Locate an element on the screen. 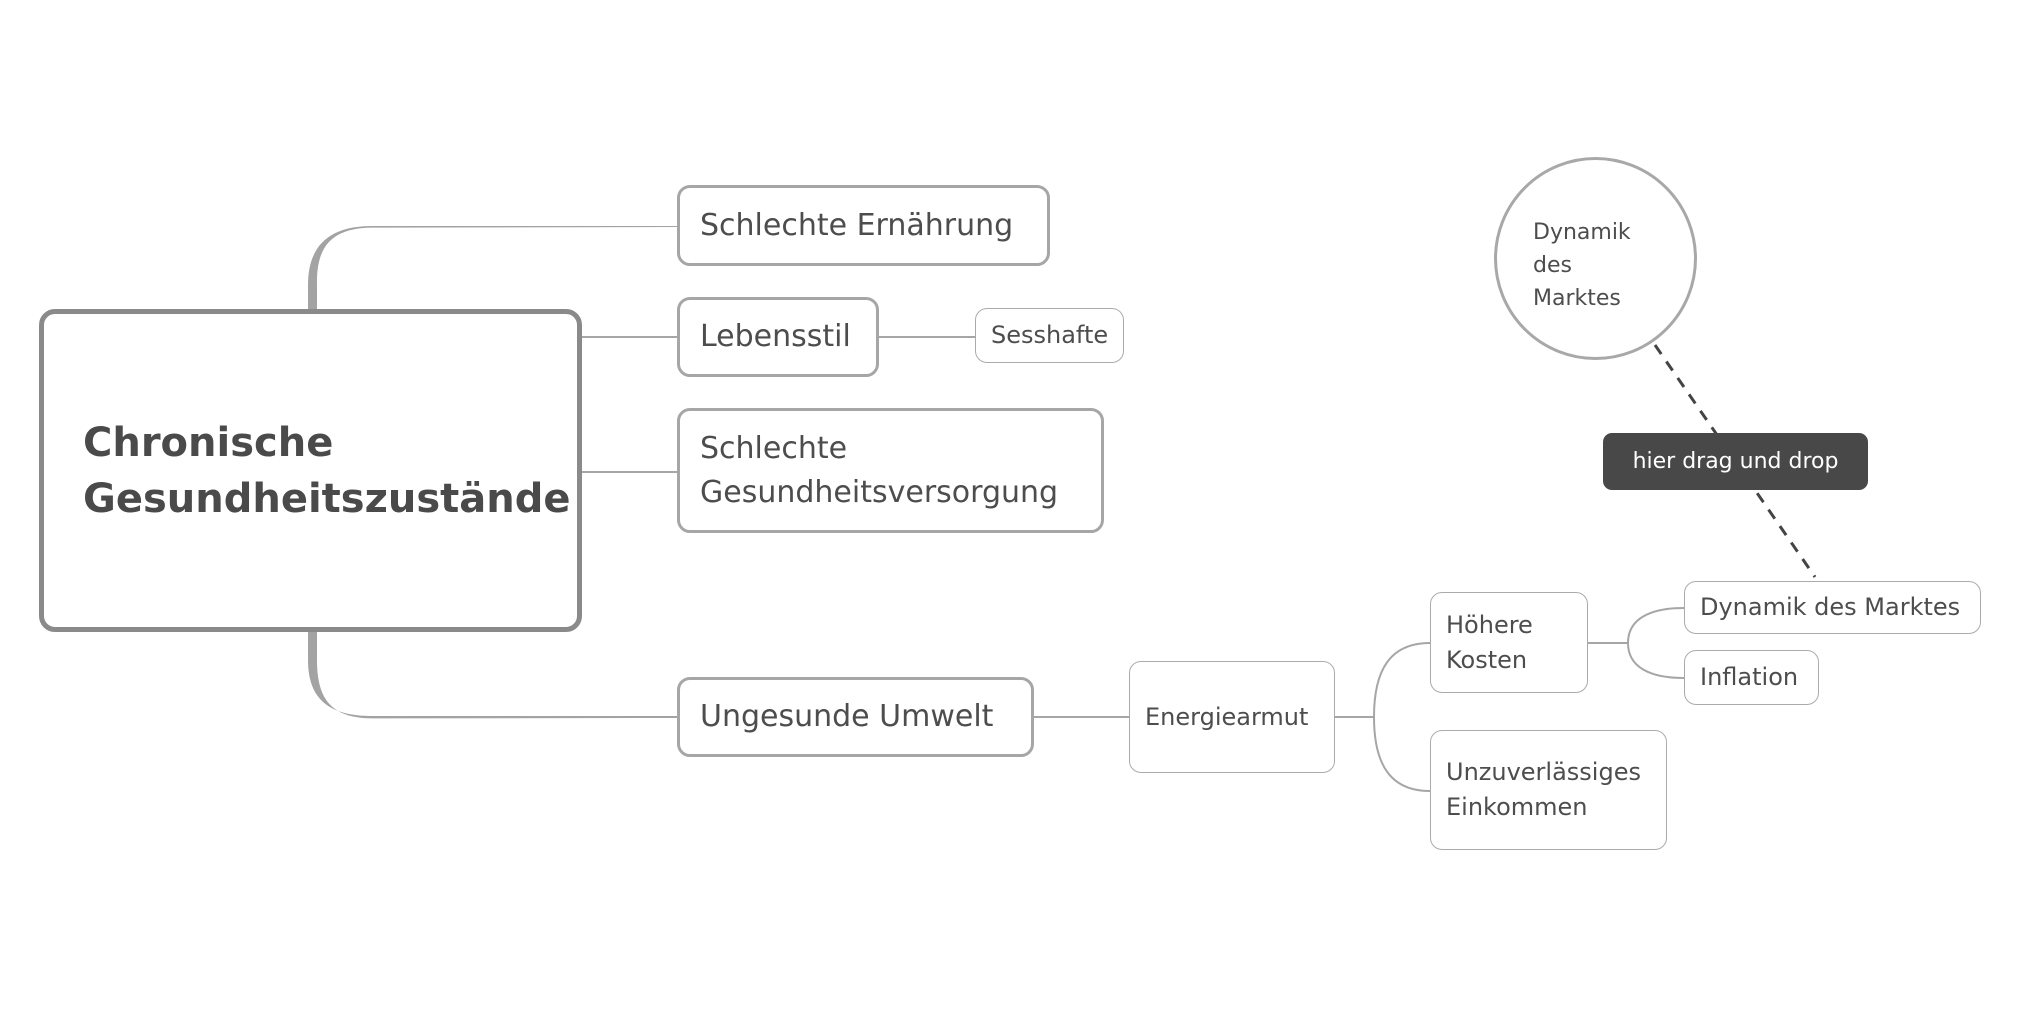 The height and width of the screenshot is (1010, 2028). connector-central-ernaehrung is located at coordinates (492, 267).